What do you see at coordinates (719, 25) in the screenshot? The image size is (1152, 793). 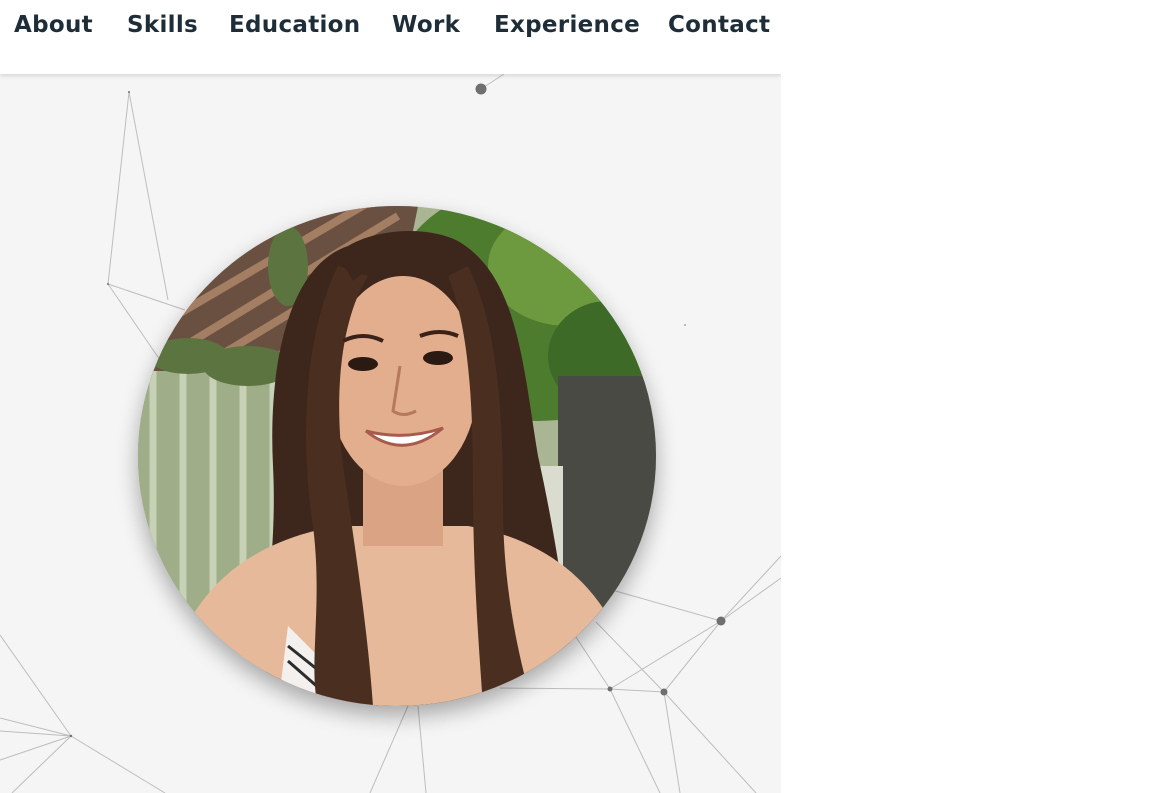 I see `nav-contact-link: Contact` at bounding box center [719, 25].